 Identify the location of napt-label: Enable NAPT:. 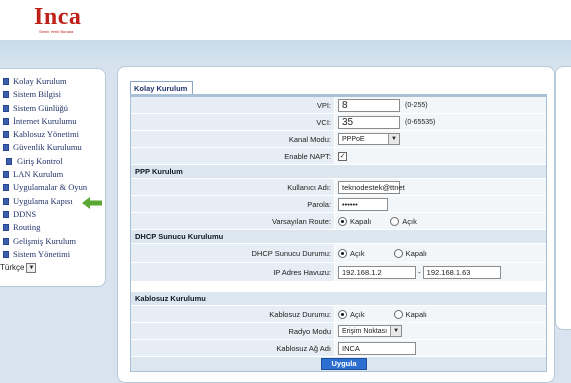
(232, 156).